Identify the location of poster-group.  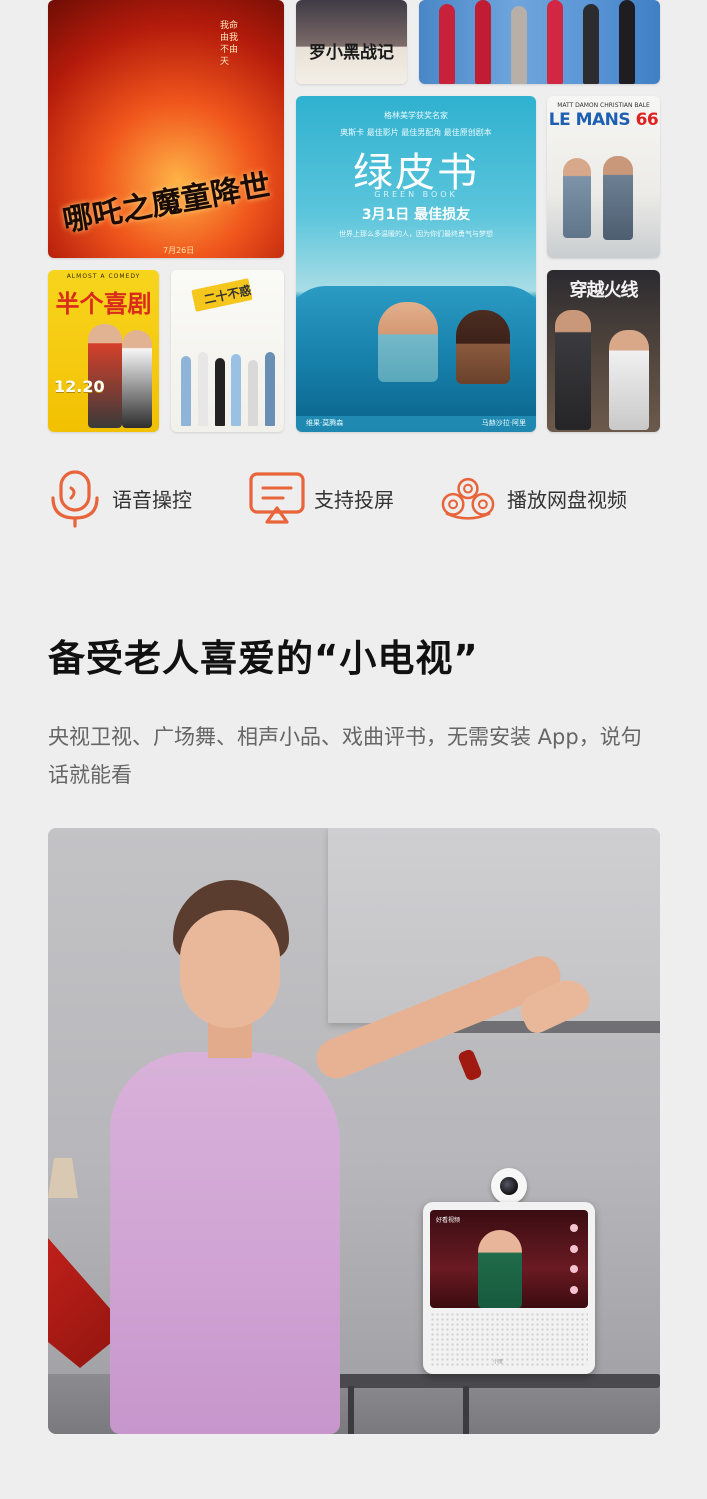
(228, 388).